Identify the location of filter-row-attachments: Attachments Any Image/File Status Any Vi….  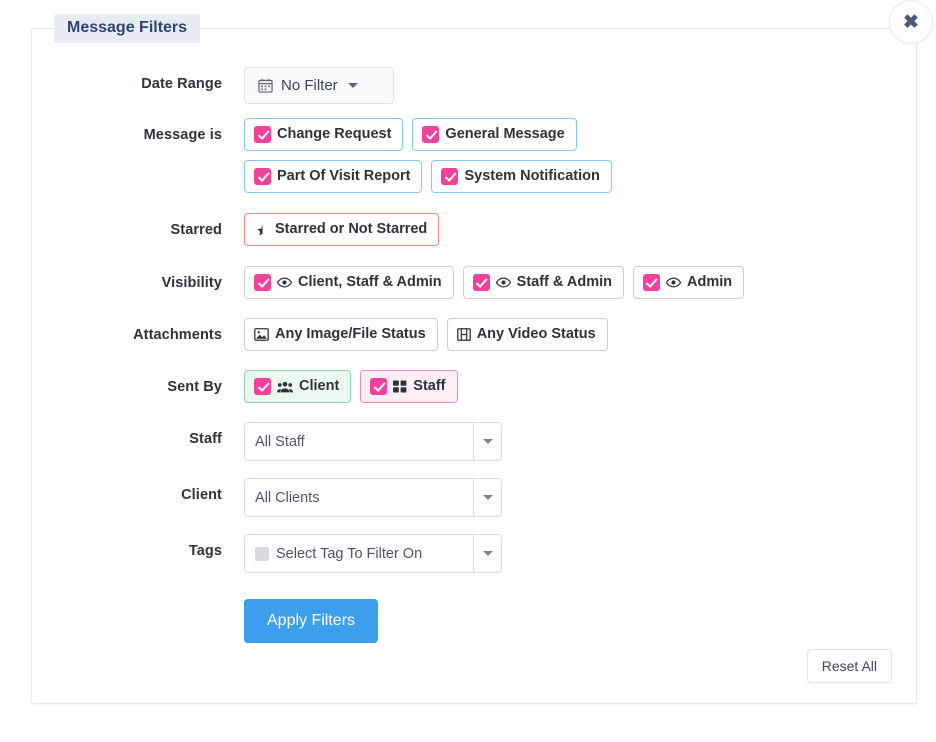
(474, 334).